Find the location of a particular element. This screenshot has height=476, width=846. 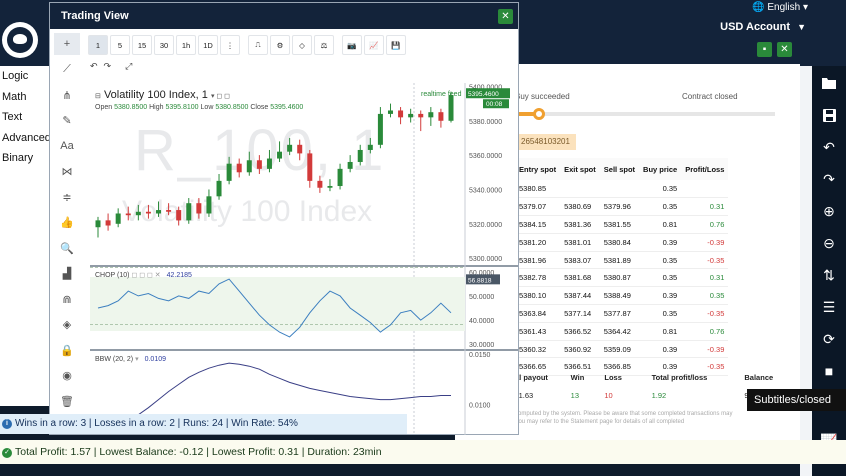

chop-axis-label: 50.0000 is located at coordinates (481, 297).